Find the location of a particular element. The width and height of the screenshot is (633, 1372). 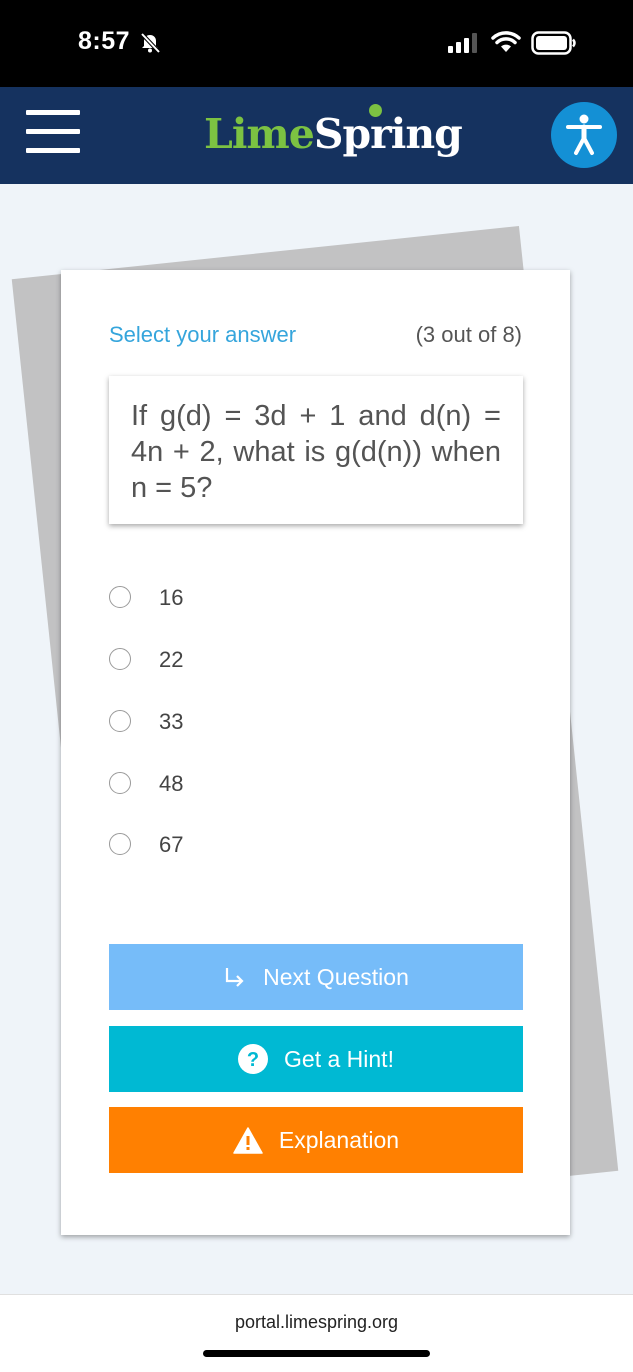

browser-url-bar is located at coordinates (316, 1333).